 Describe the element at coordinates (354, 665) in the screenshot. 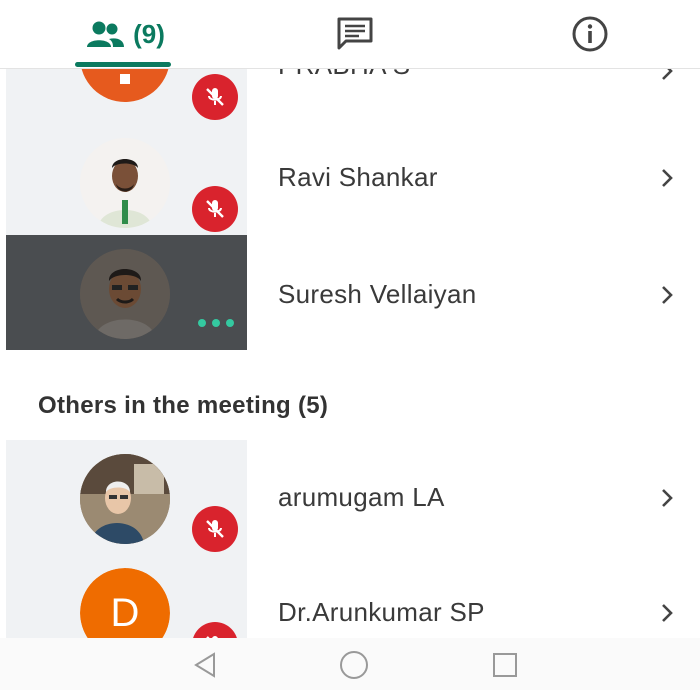

I see `home-icon` at that location.